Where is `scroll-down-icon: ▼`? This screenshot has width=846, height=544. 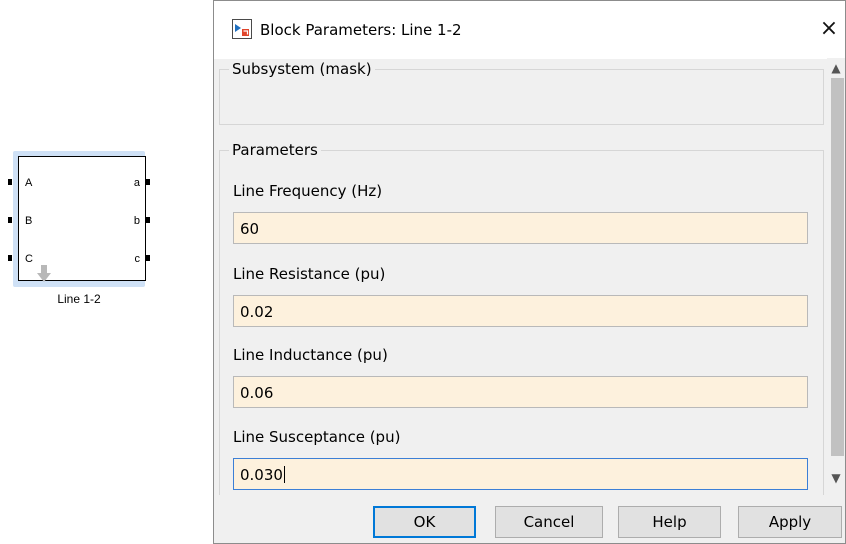
scroll-down-icon: ▼ is located at coordinates (836, 478).